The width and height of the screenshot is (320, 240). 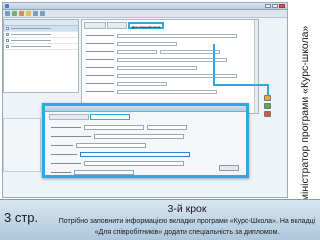 I want to click on ok-button, so click(x=229, y=168).